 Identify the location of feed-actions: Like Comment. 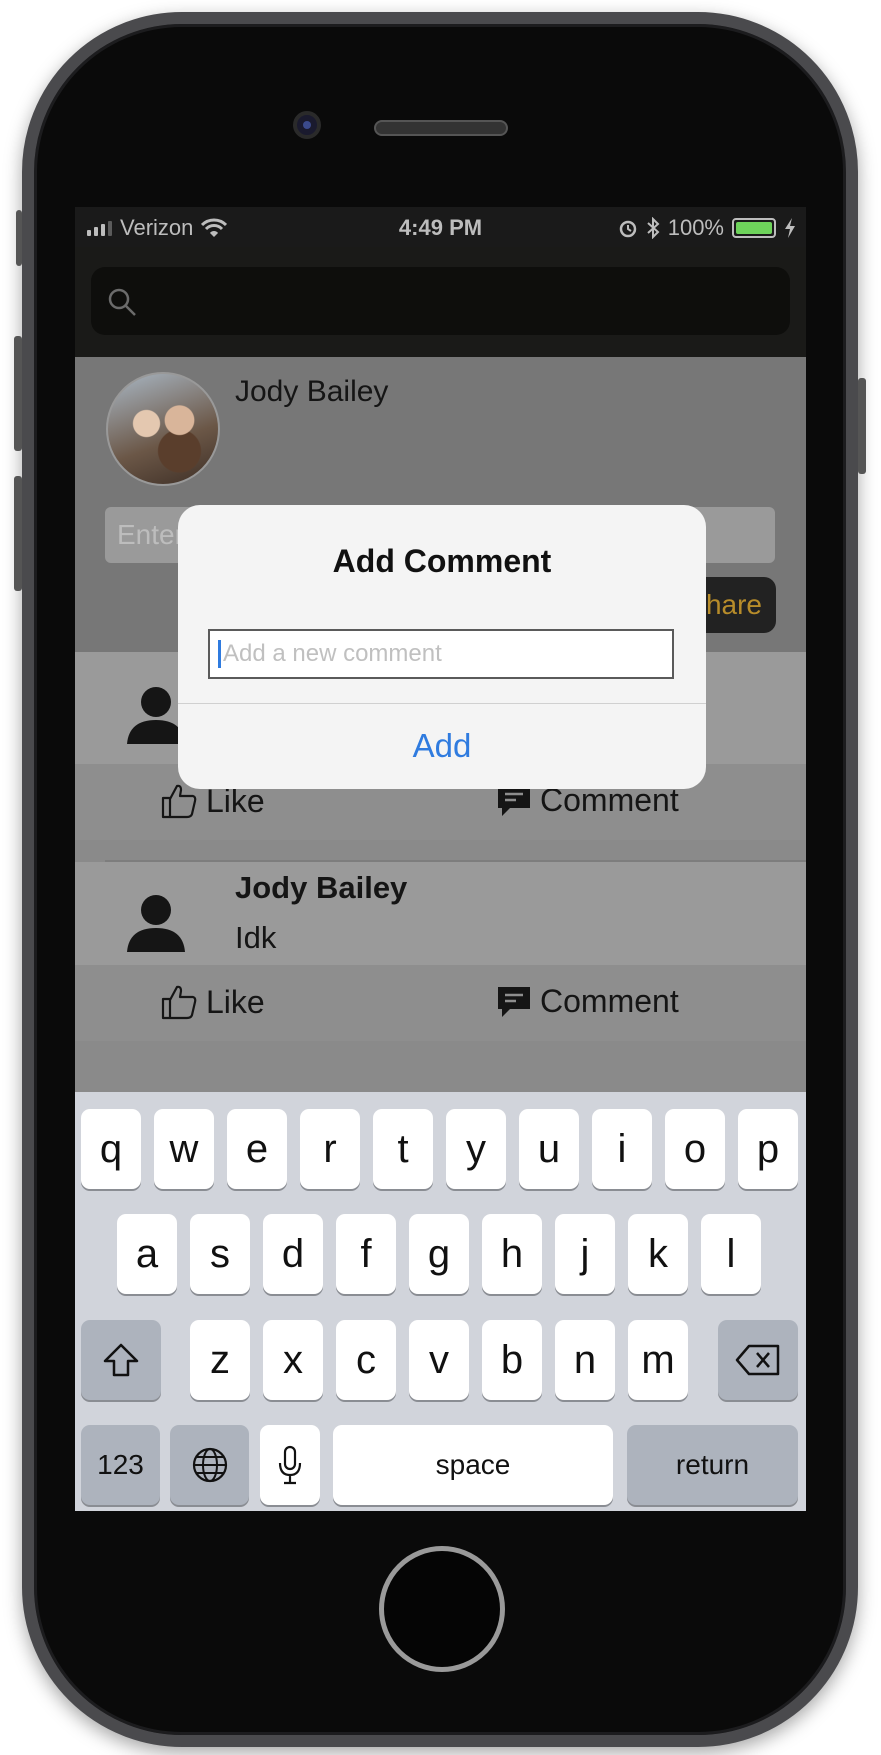
(440, 1003).